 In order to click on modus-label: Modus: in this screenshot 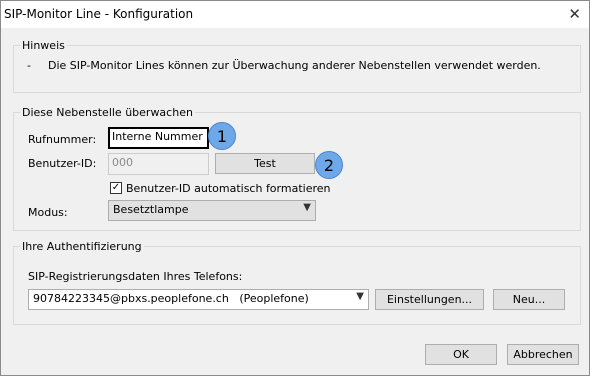, I will do `click(48, 212)`.